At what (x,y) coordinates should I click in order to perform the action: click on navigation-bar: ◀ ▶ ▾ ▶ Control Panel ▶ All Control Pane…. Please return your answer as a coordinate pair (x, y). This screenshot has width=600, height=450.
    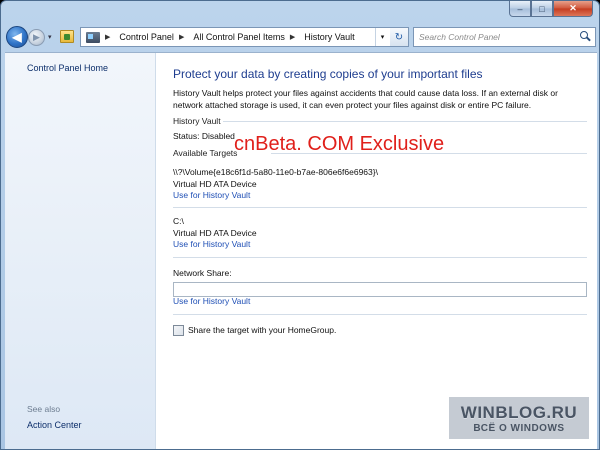
    Looking at the image, I should click on (300, 37).